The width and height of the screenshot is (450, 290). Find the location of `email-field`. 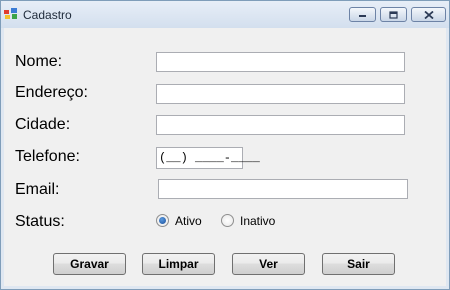

email-field is located at coordinates (283, 189).